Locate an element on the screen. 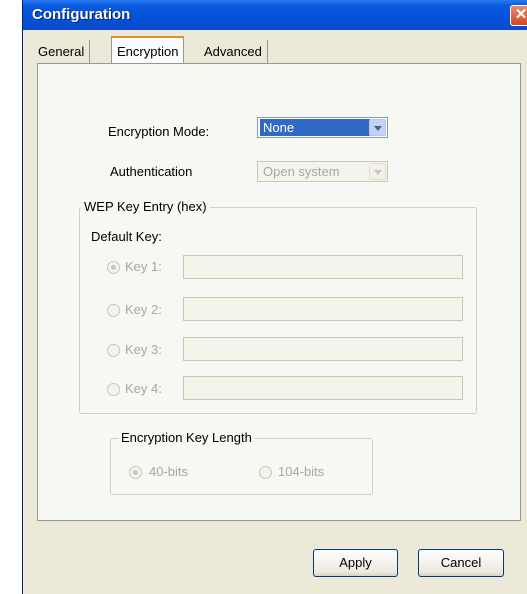  encryption-mode-label: Encryption Mode: is located at coordinates (159, 131).